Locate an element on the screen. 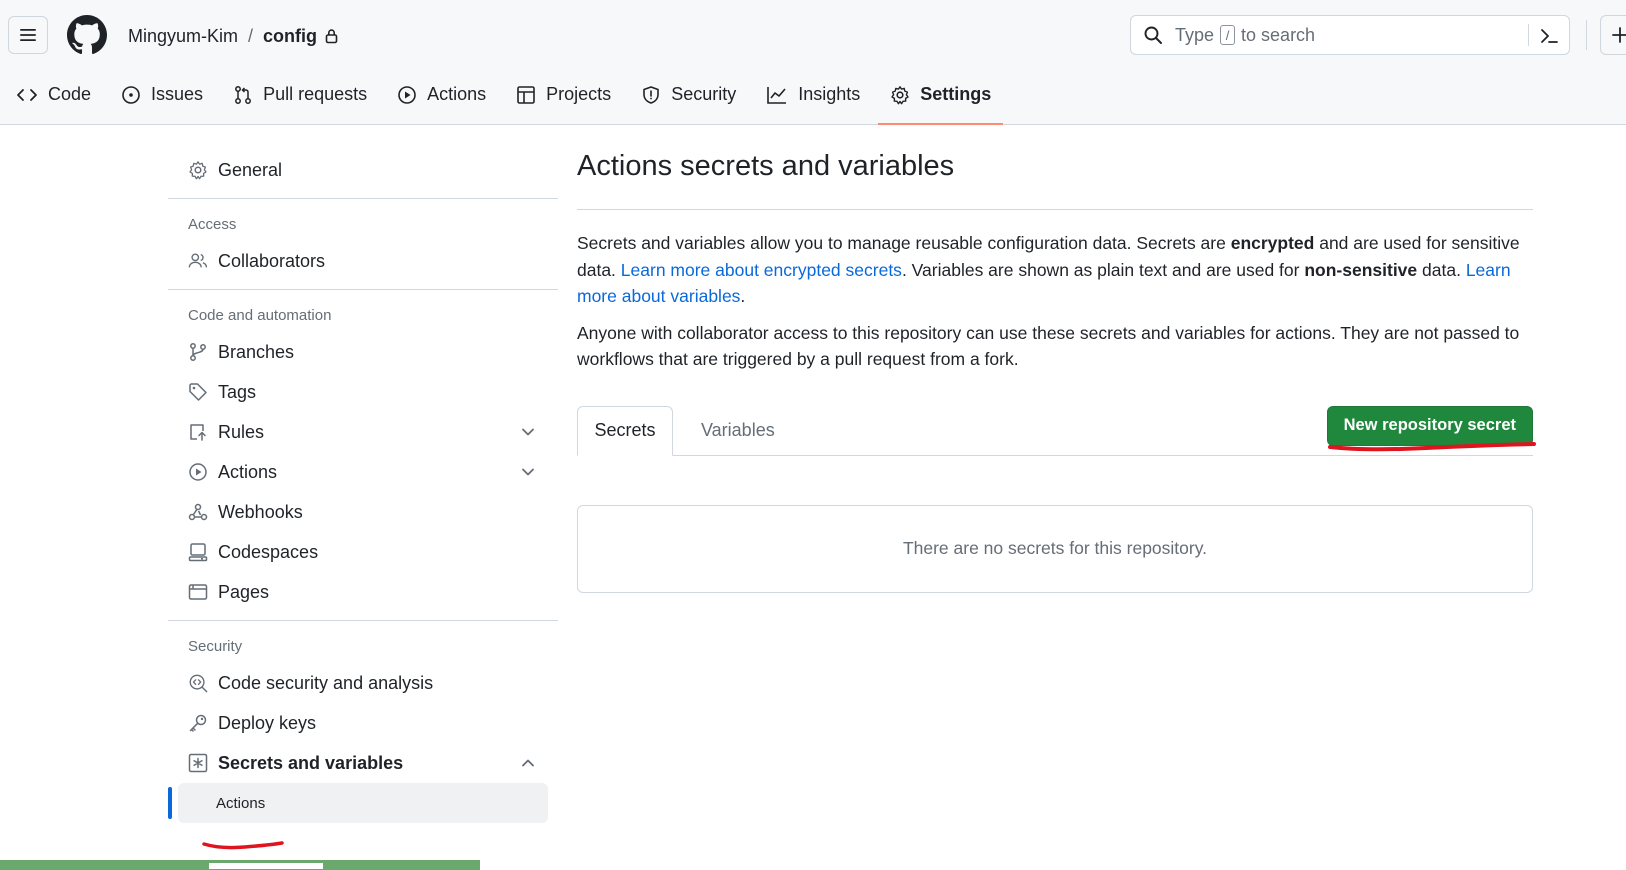 This screenshot has height=870, width=1626. menu-button is located at coordinates (28, 35).